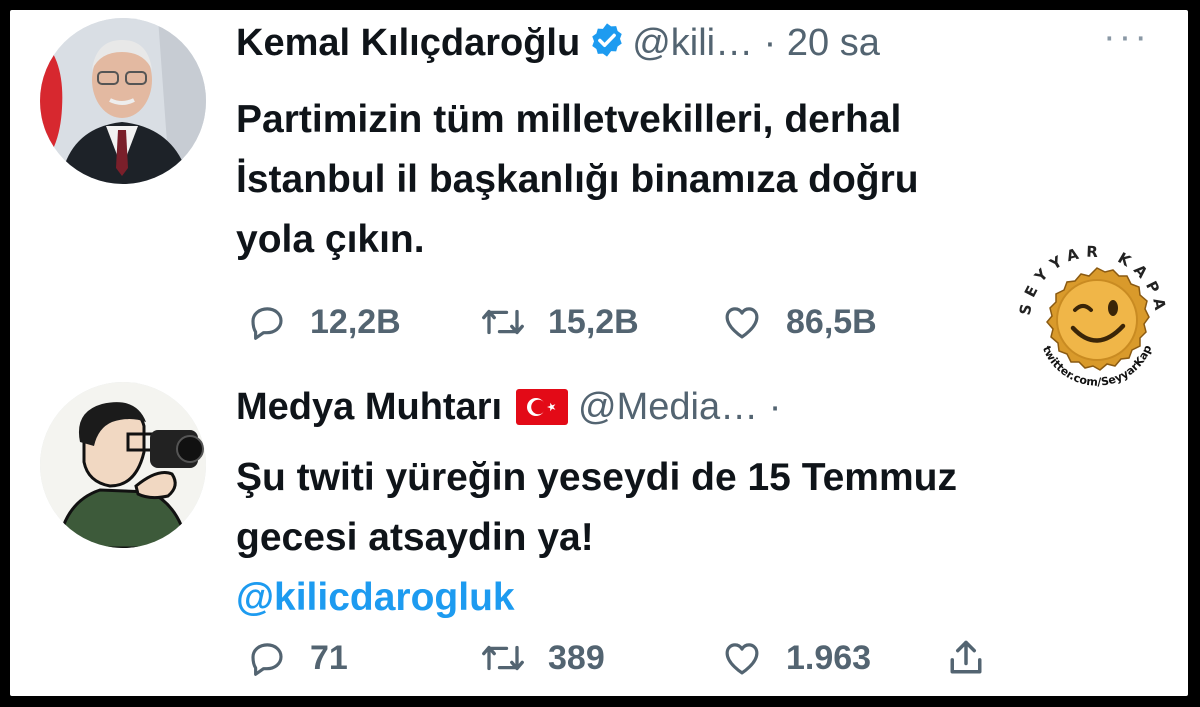  I want to click on retweet-count: 389, so click(576, 657).